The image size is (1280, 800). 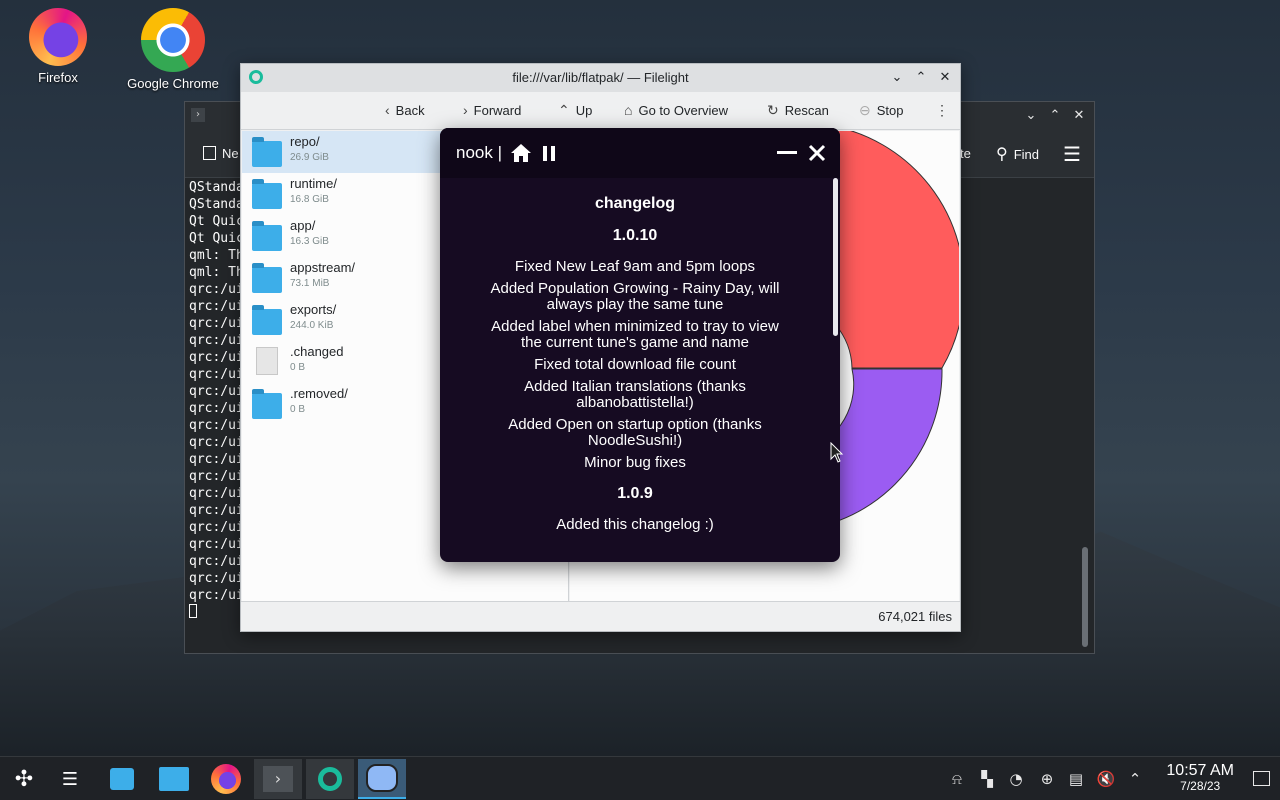 I want to click on system-settings-button: ☰, so click(x=70, y=779).